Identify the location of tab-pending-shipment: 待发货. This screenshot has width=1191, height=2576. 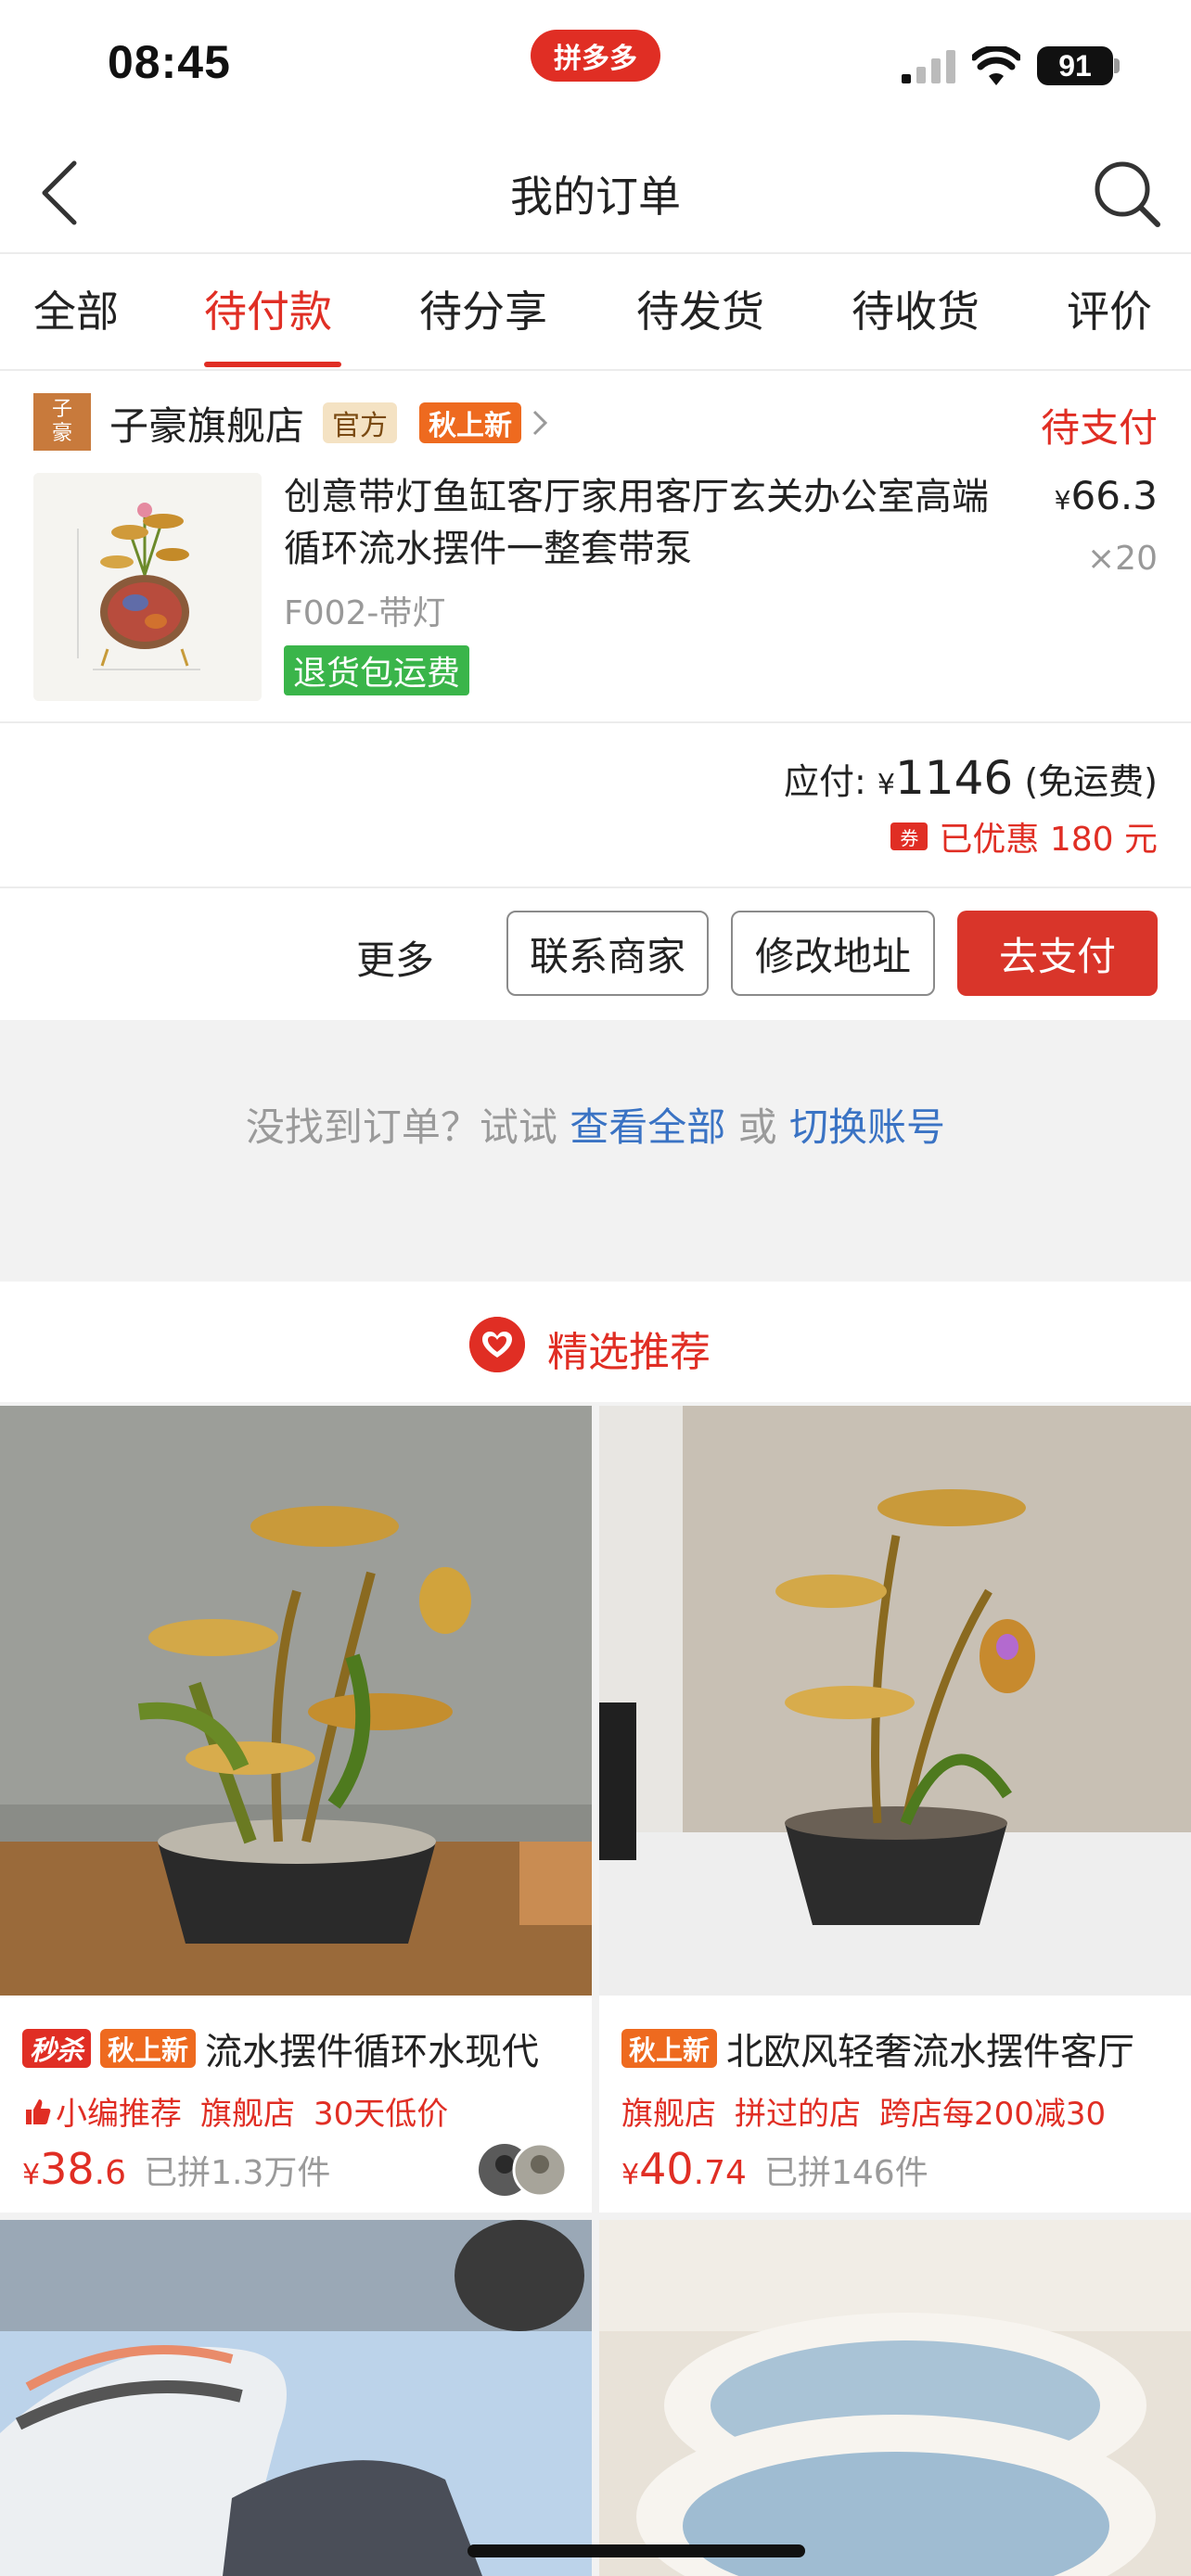
(700, 308).